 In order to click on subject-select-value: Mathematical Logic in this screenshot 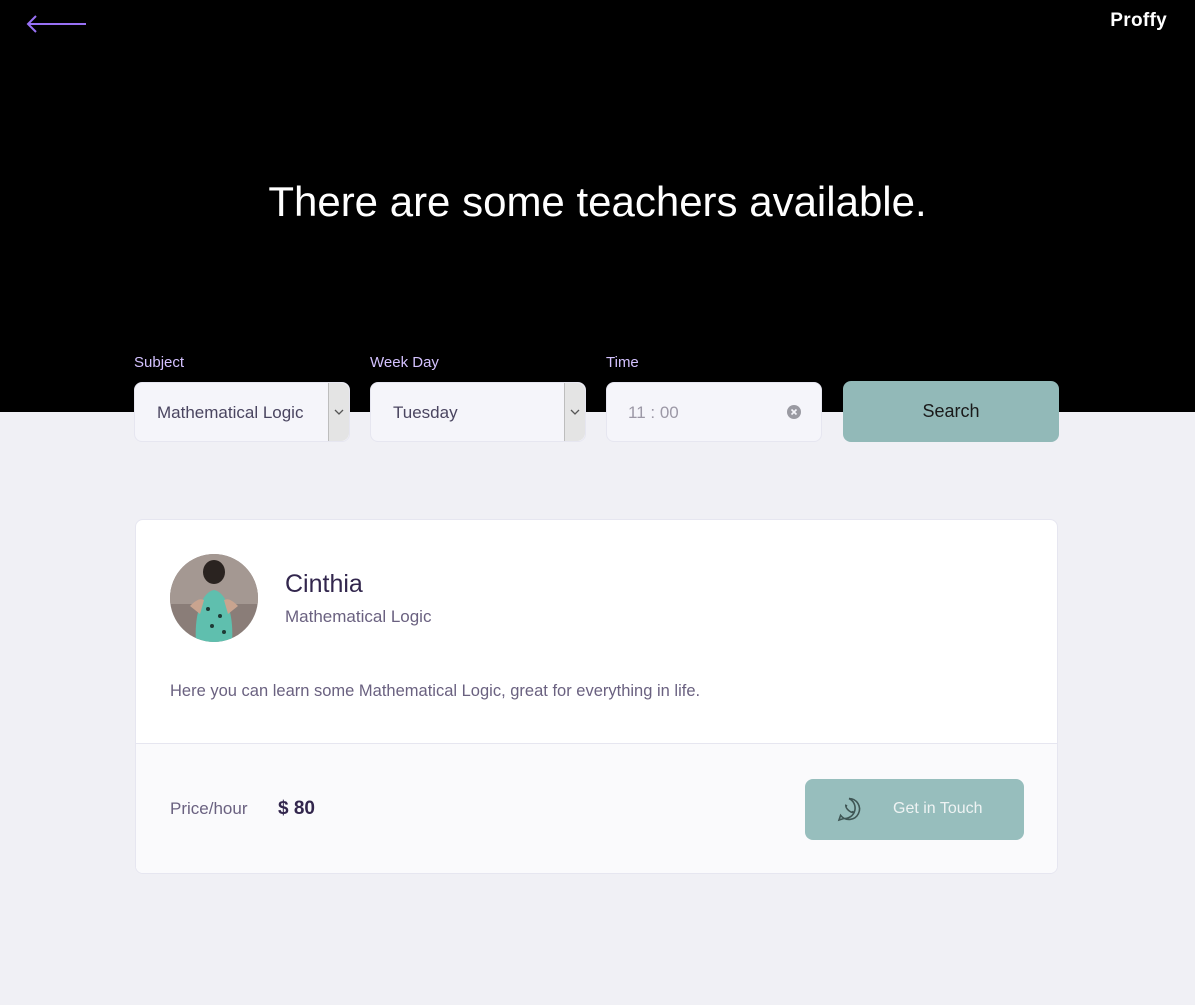, I will do `click(230, 412)`.